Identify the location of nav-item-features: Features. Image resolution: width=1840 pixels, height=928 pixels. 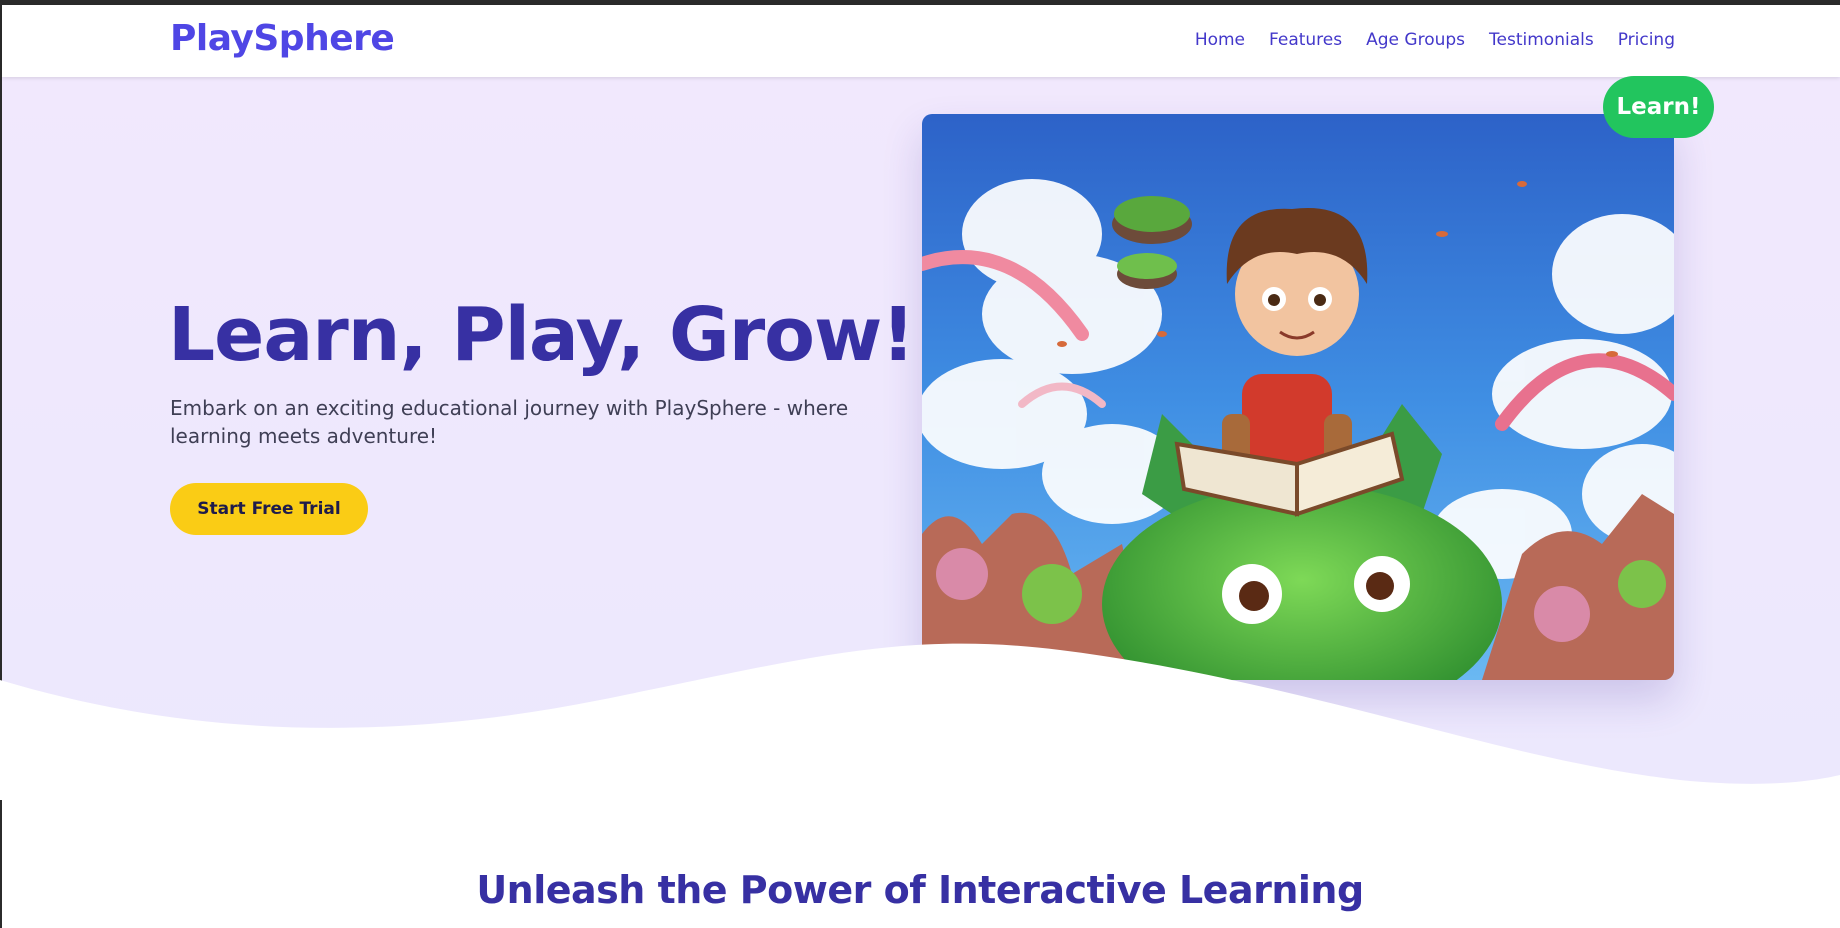
(1305, 40).